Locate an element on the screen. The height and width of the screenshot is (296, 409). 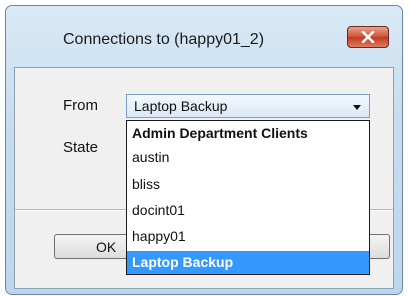
close-button is located at coordinates (368, 37).